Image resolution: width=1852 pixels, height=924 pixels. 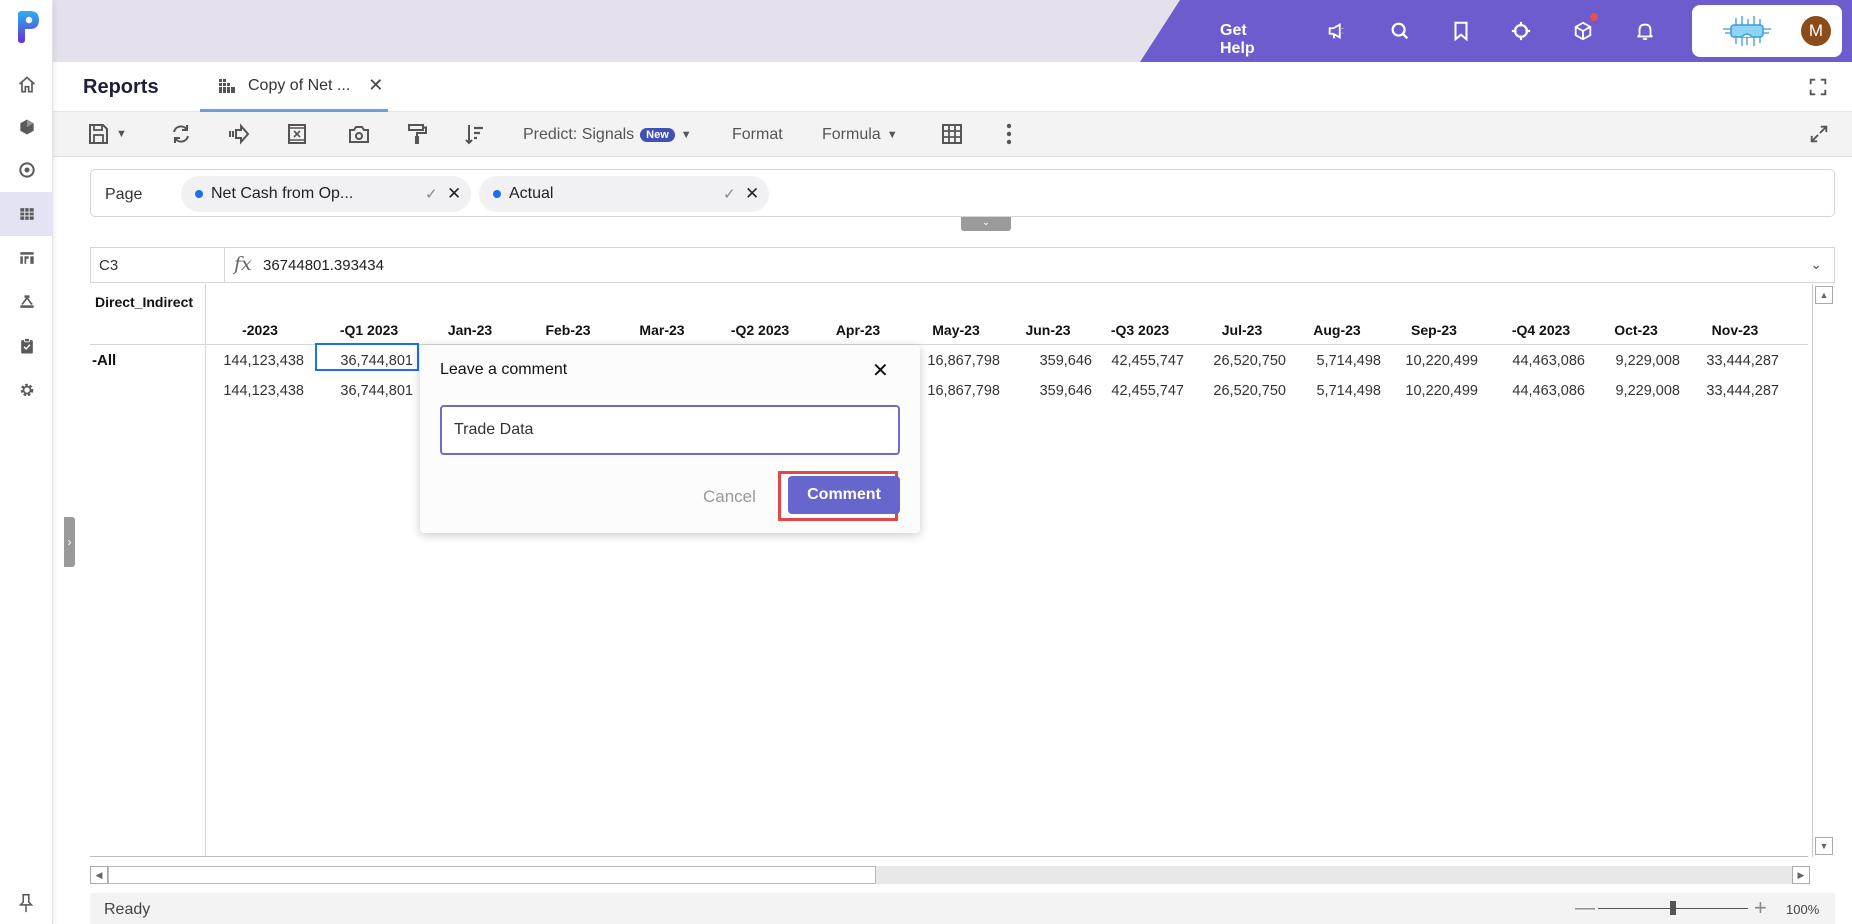 What do you see at coordinates (952, 134) in the screenshot?
I see `grid-view-button` at bounding box center [952, 134].